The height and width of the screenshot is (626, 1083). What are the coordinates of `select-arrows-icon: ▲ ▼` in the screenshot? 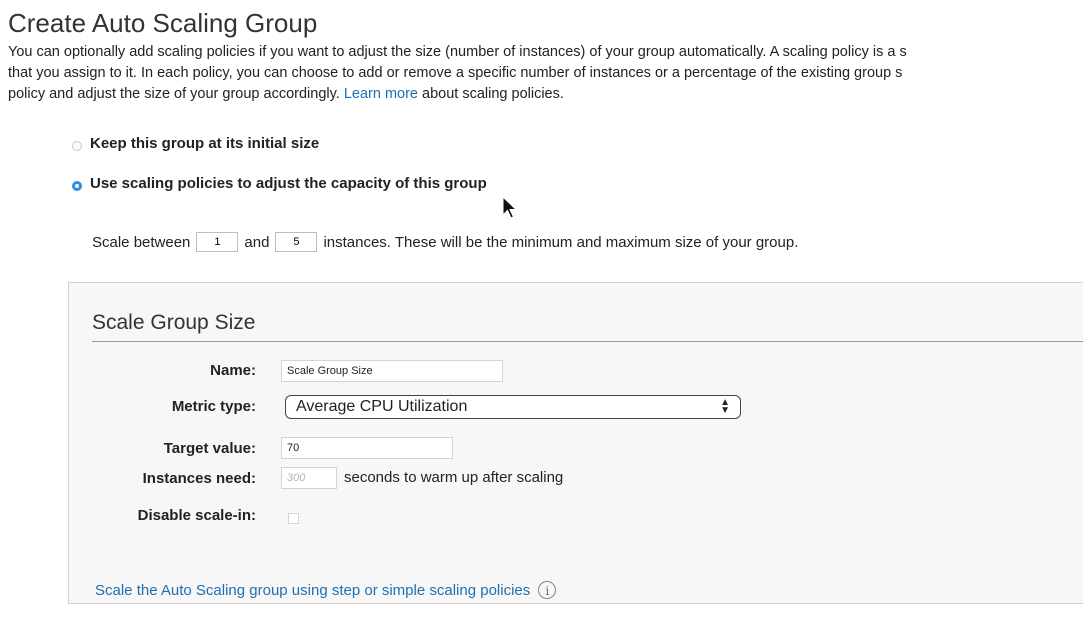 It's located at (725, 406).